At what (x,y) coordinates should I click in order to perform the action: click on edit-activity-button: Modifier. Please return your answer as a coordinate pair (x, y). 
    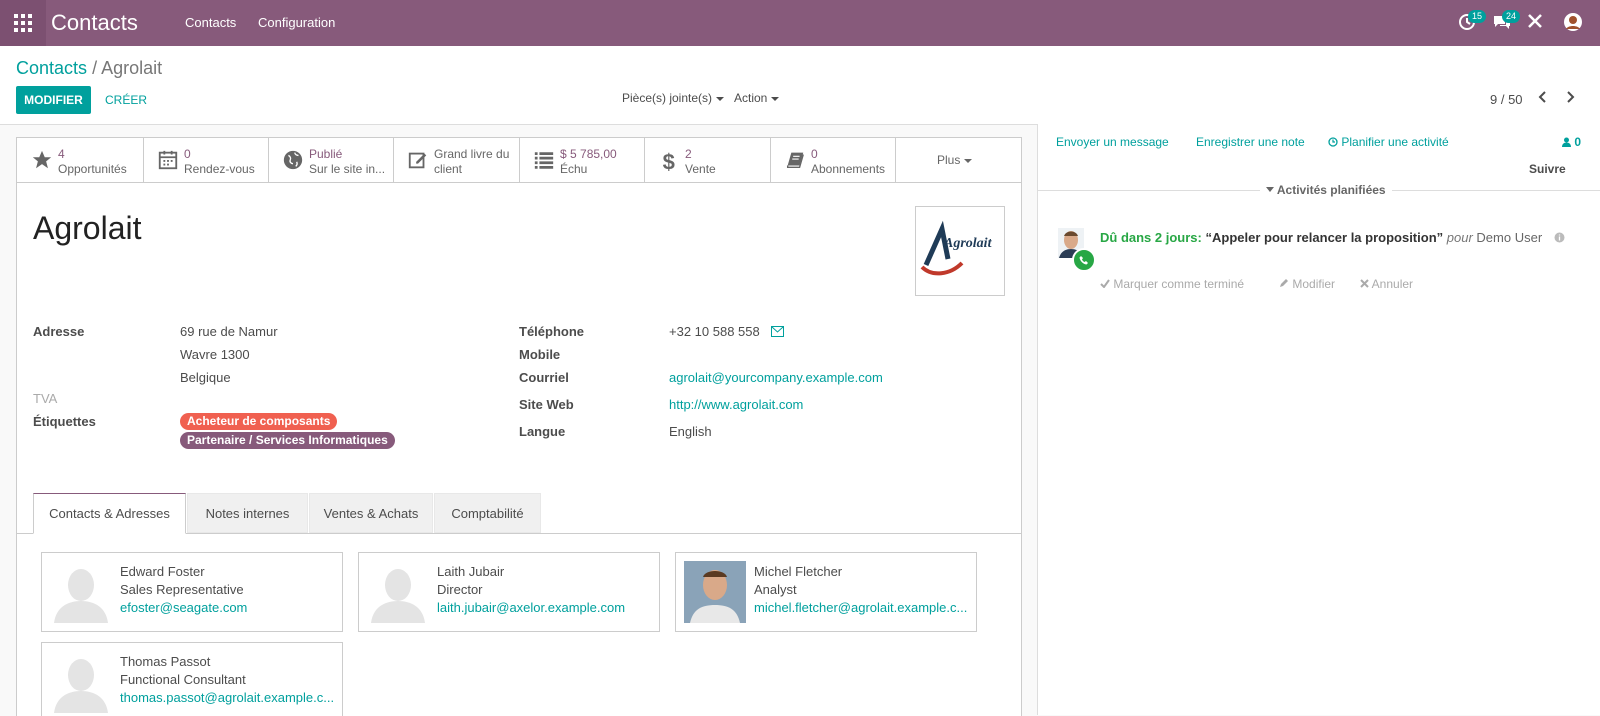
    Looking at the image, I should click on (1307, 284).